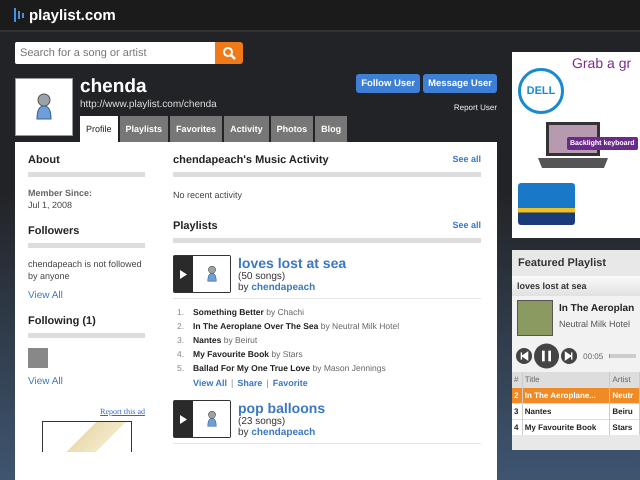 This screenshot has height=480, width=640. I want to click on song-entry: In The Aeroplane Over The Sea by Neutral Milk Hotel, so click(296, 326).